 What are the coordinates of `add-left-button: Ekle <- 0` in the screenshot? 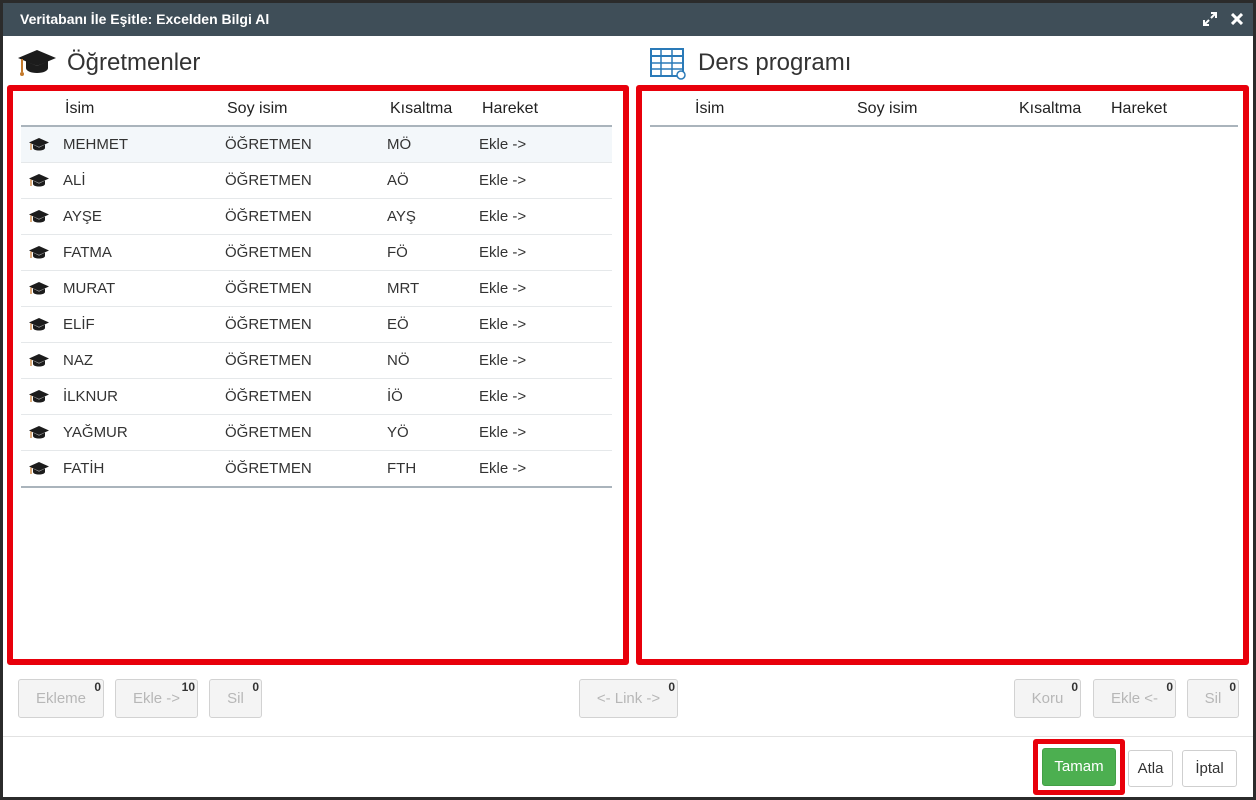 It's located at (1134, 698).